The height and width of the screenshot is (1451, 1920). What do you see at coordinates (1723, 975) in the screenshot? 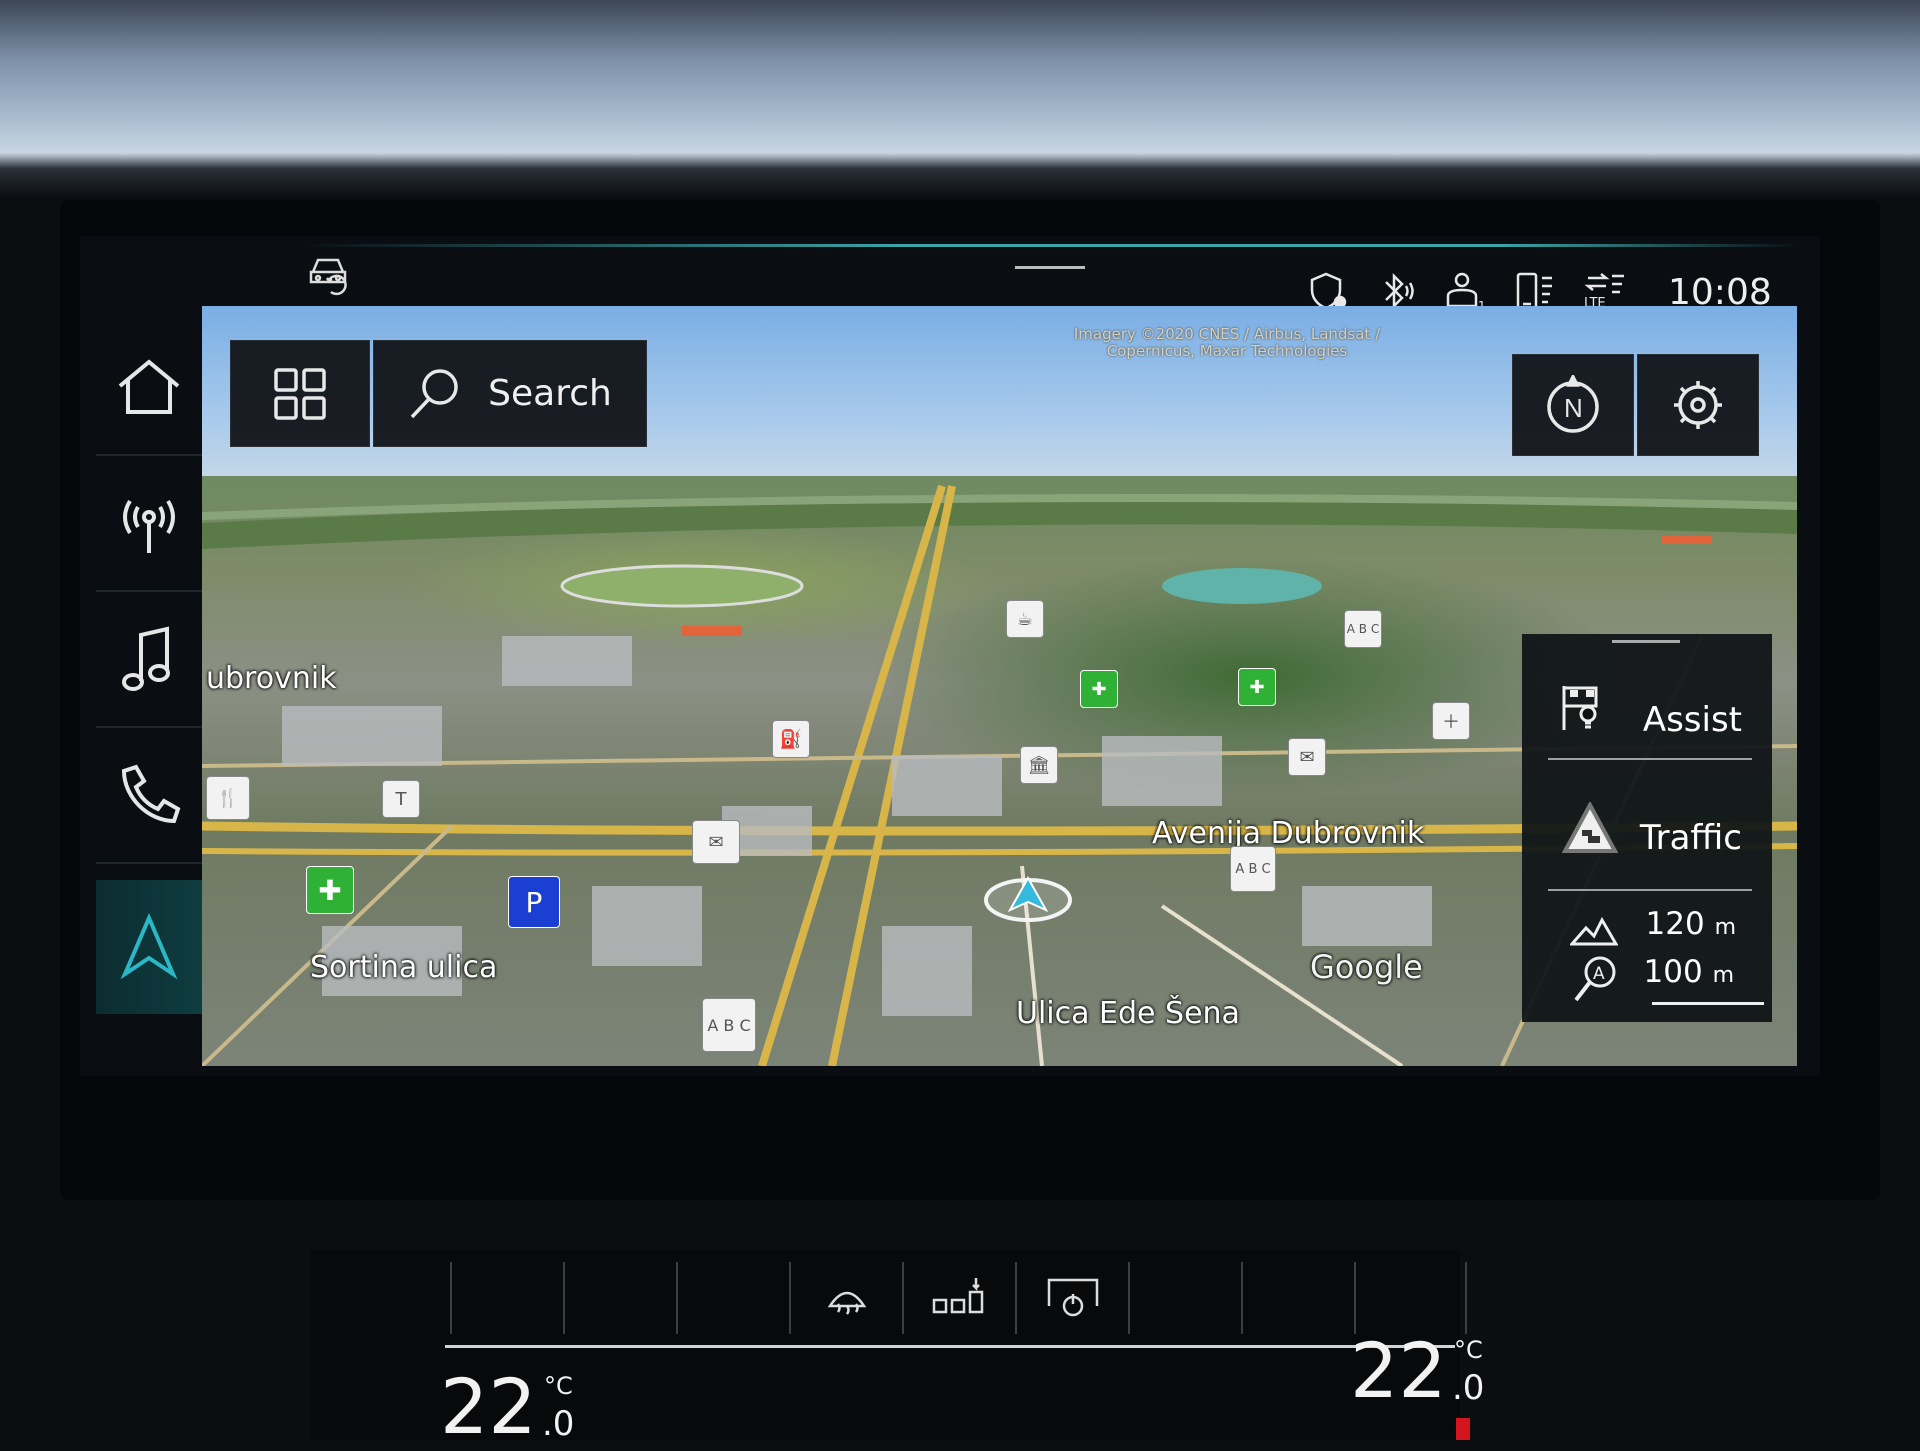
I see `scale-unit: m` at bounding box center [1723, 975].